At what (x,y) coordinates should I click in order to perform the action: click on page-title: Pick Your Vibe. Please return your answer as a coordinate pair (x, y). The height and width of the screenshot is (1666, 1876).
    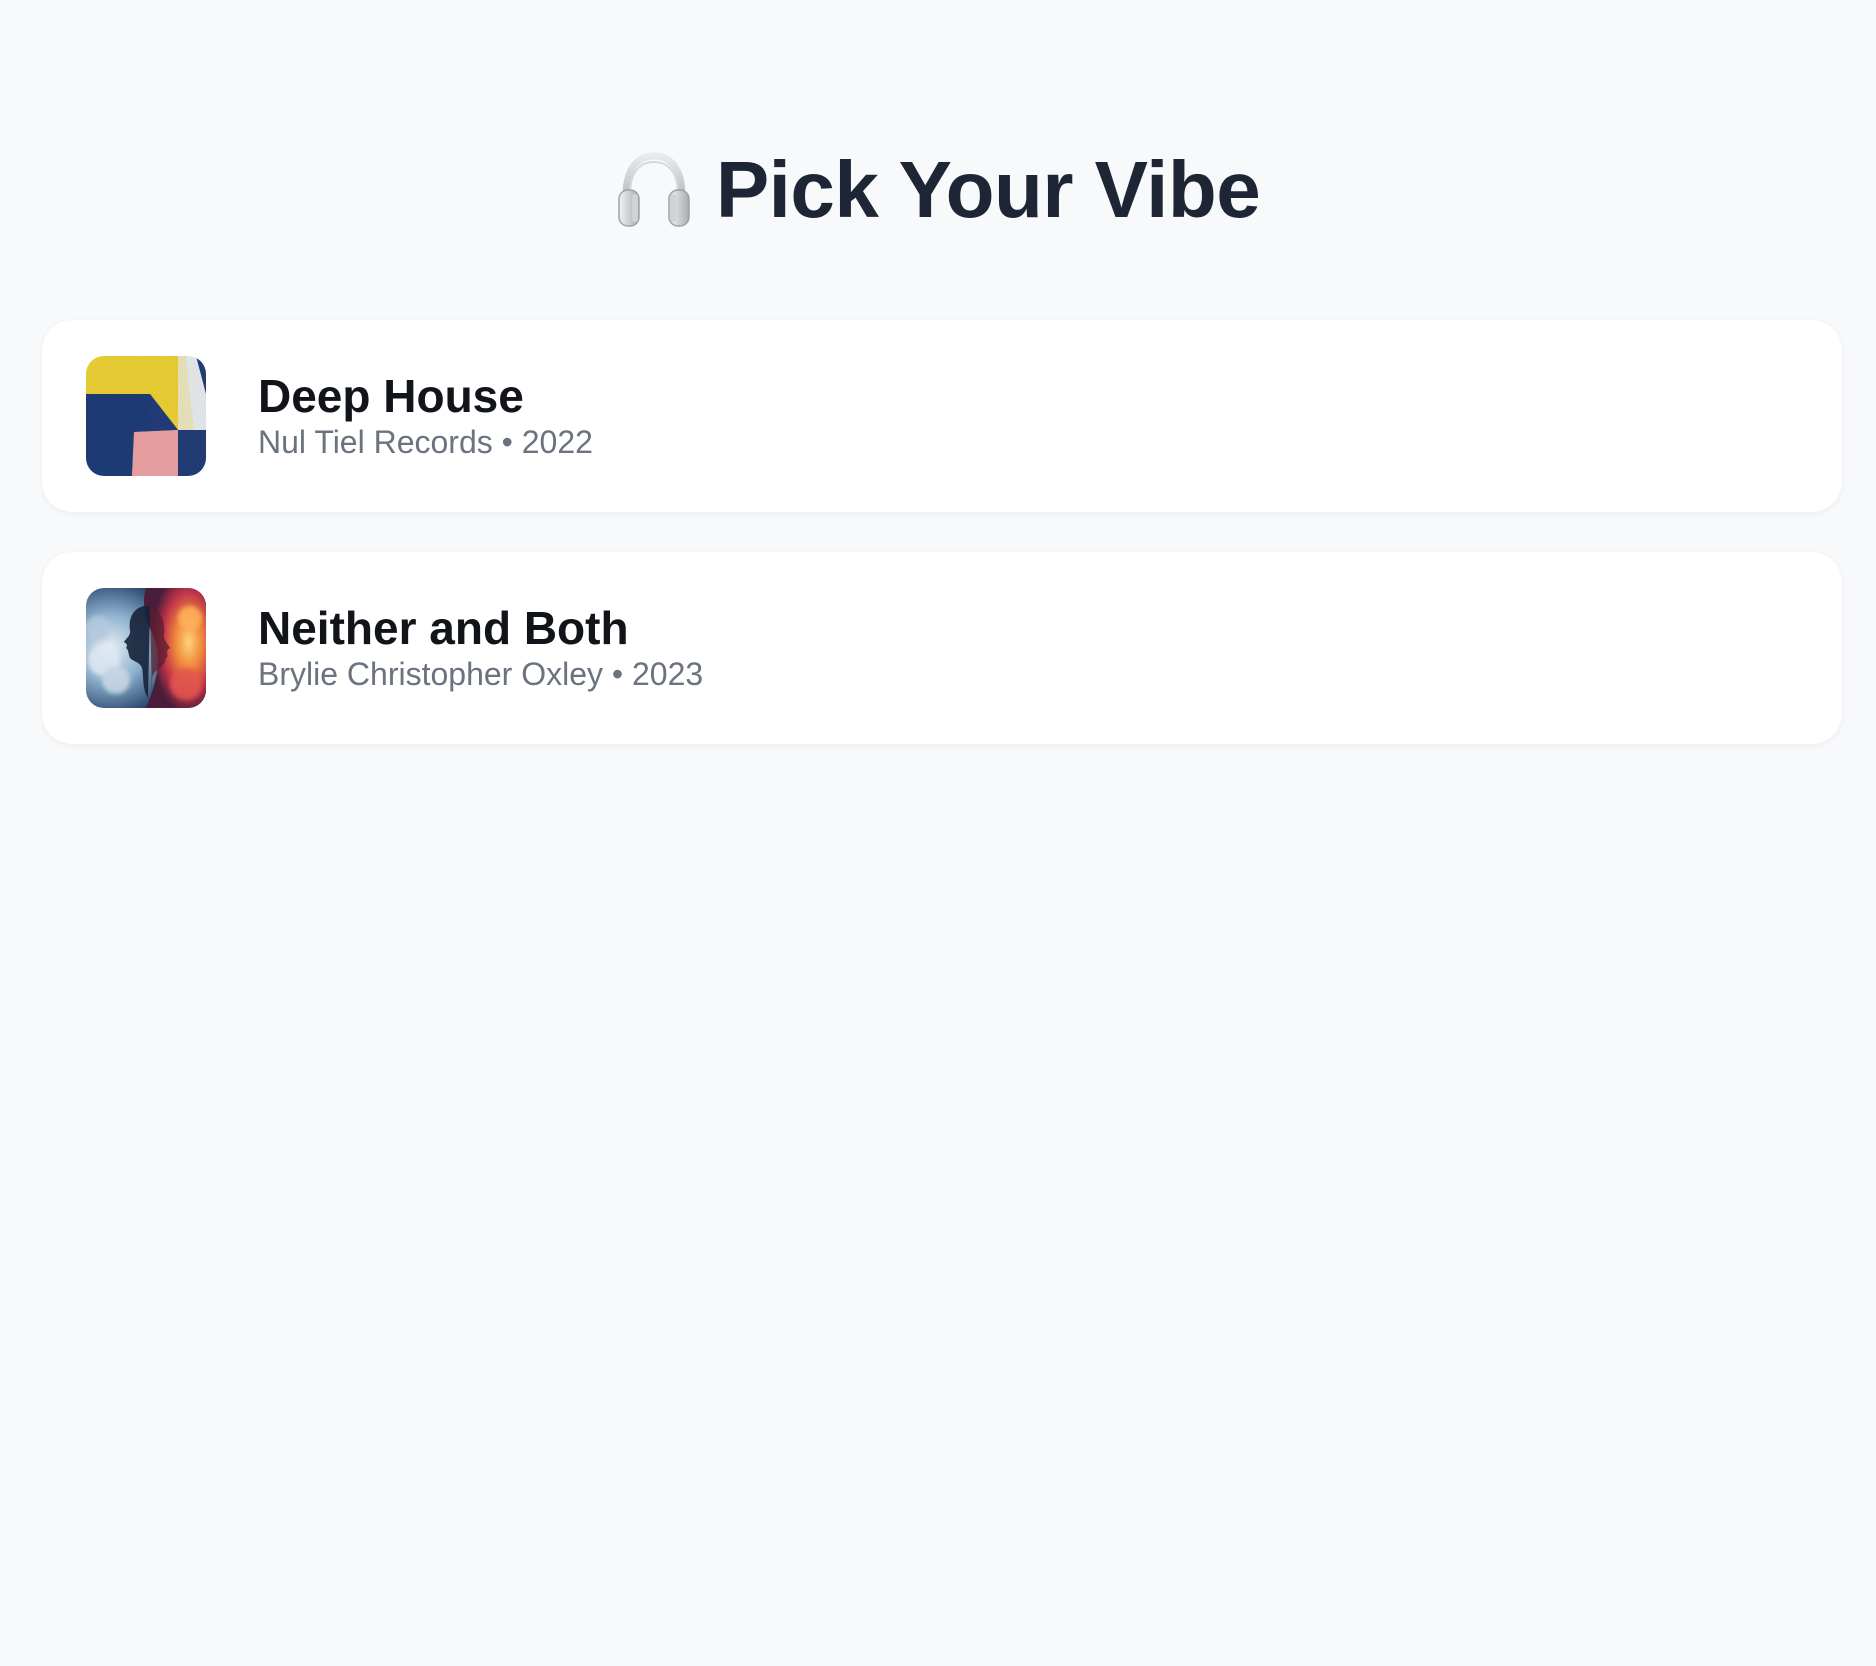
    Looking at the image, I should click on (988, 189).